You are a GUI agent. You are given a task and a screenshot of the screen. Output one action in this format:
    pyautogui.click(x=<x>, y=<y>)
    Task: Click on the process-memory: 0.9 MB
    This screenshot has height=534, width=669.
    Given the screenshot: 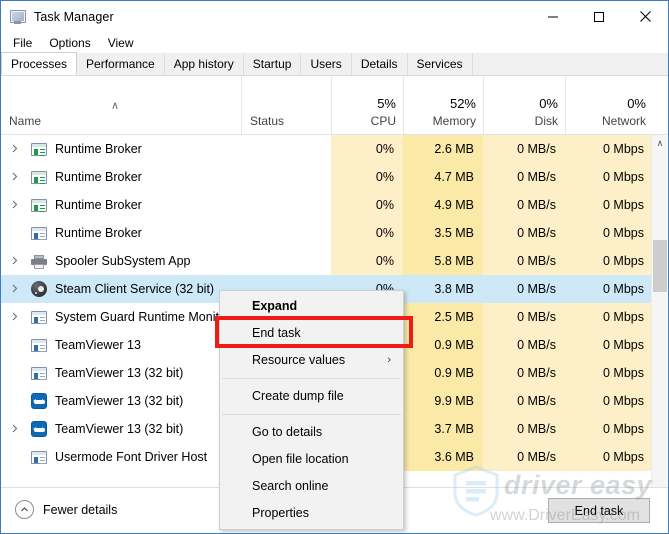 What is the action you would take?
    pyautogui.click(x=443, y=373)
    